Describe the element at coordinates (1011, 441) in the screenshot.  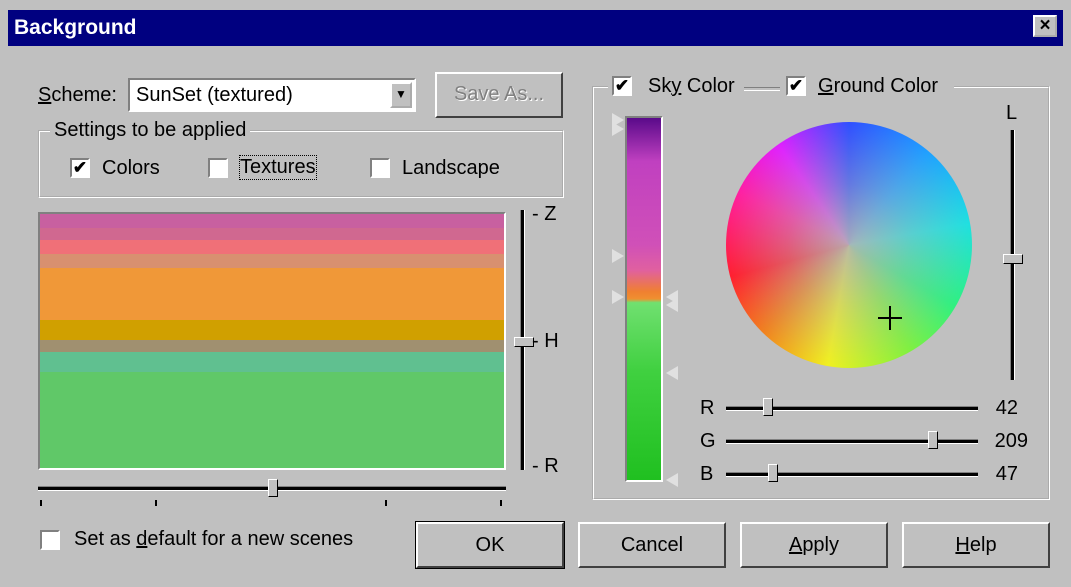
I see `green-value: 209` at that location.